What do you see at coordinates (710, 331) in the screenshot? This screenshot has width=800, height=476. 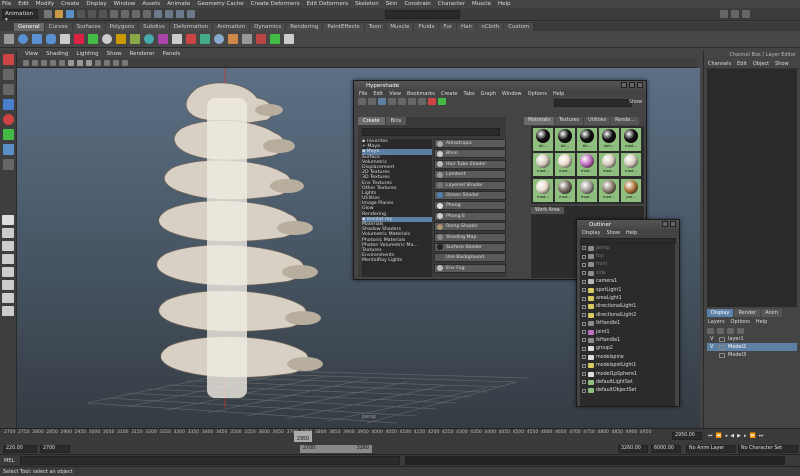 I see `move-layer-up-icon` at bounding box center [710, 331].